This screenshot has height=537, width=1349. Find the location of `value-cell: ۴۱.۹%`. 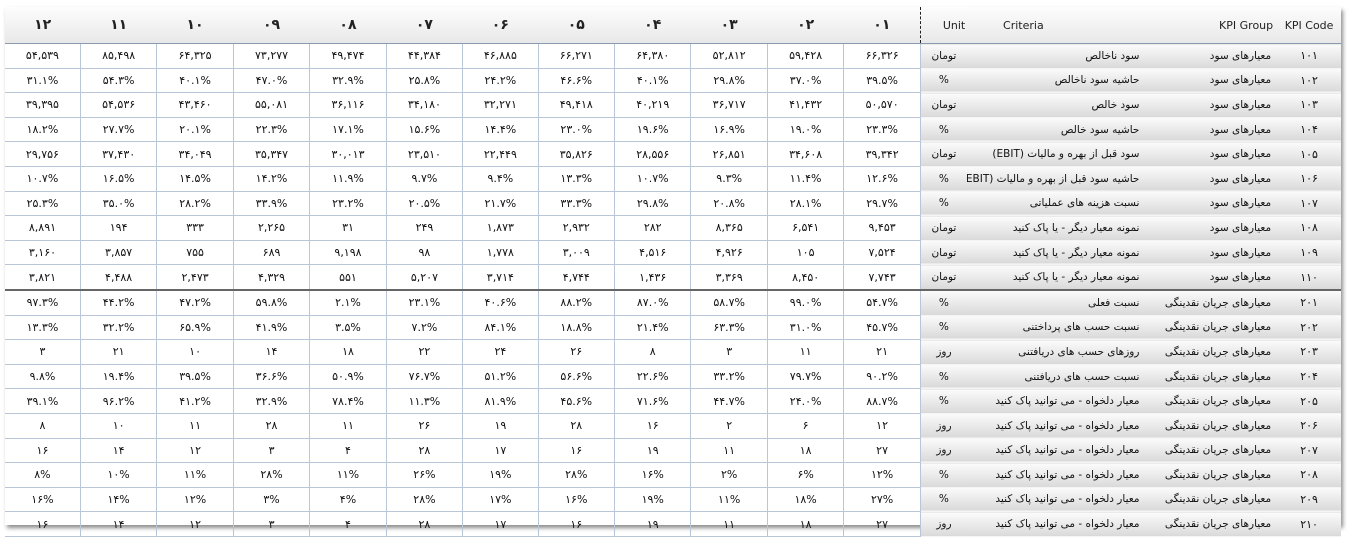

value-cell: ۴۱.۹% is located at coordinates (272, 328).